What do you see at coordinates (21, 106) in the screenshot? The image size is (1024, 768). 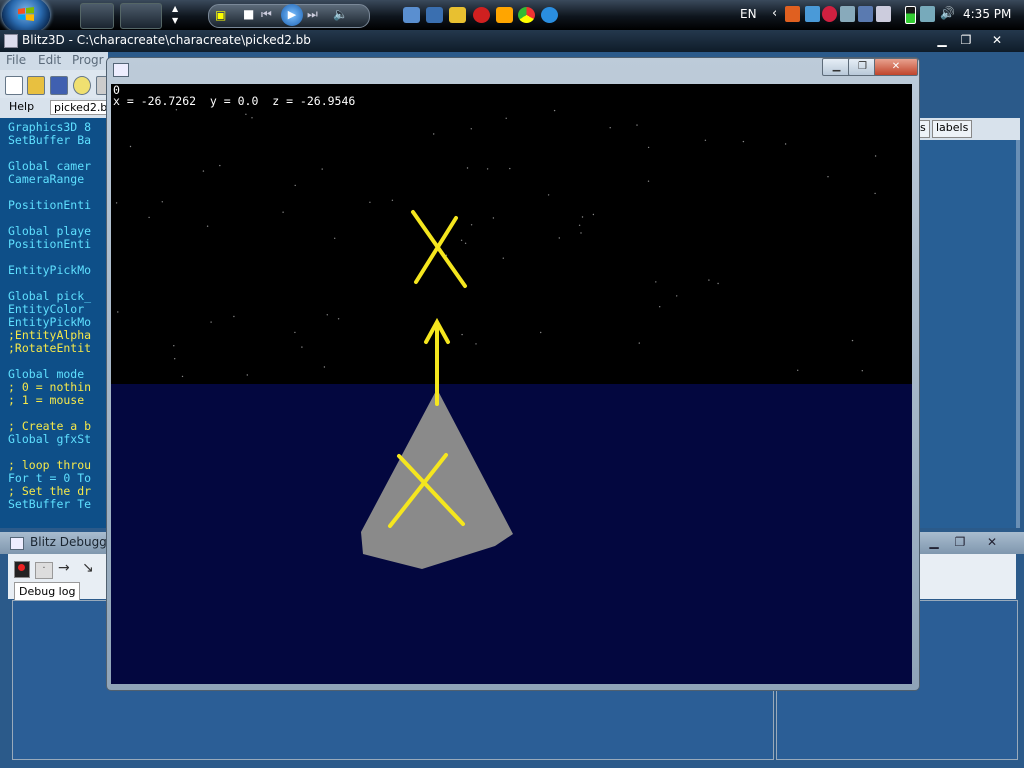 I see `tab-help: Help` at bounding box center [21, 106].